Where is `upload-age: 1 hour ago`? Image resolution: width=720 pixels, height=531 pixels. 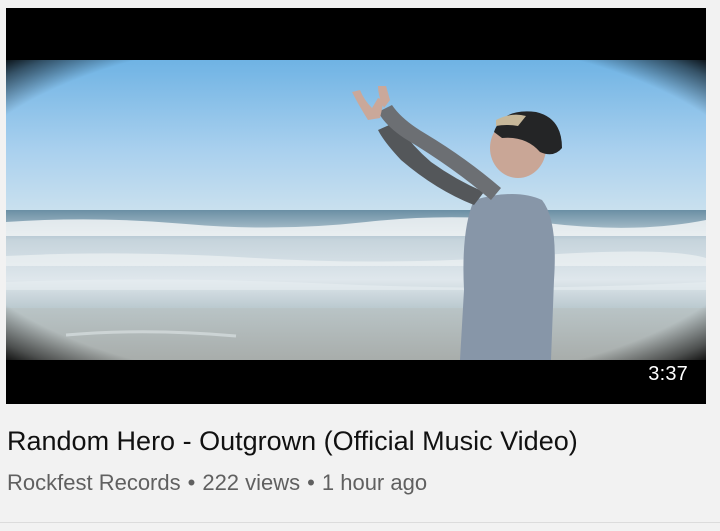 upload-age: 1 hour ago is located at coordinates (374, 482).